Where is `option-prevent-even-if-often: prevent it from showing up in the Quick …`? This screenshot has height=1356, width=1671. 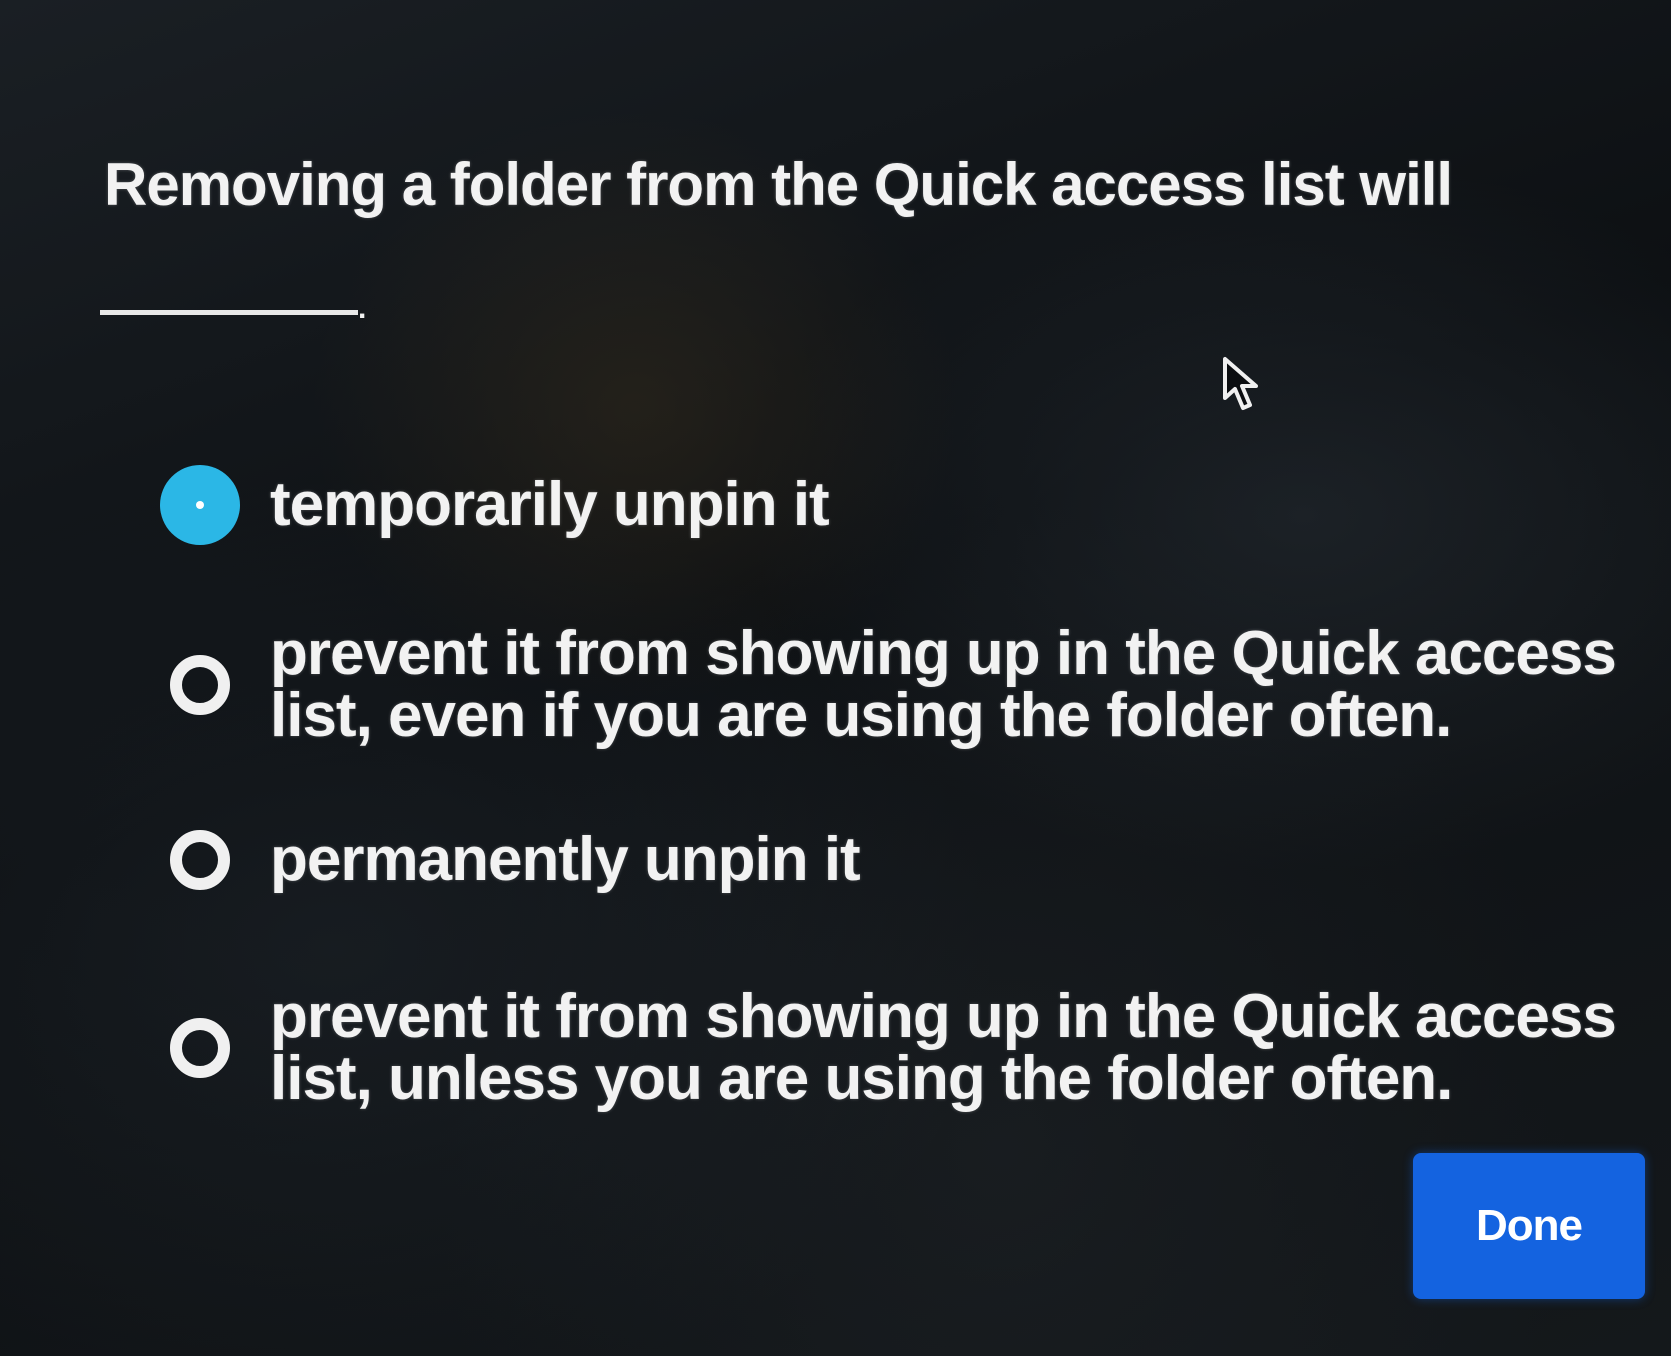
option-prevent-even-if-often: prevent it from showing up in the Quick … is located at coordinates (900, 685).